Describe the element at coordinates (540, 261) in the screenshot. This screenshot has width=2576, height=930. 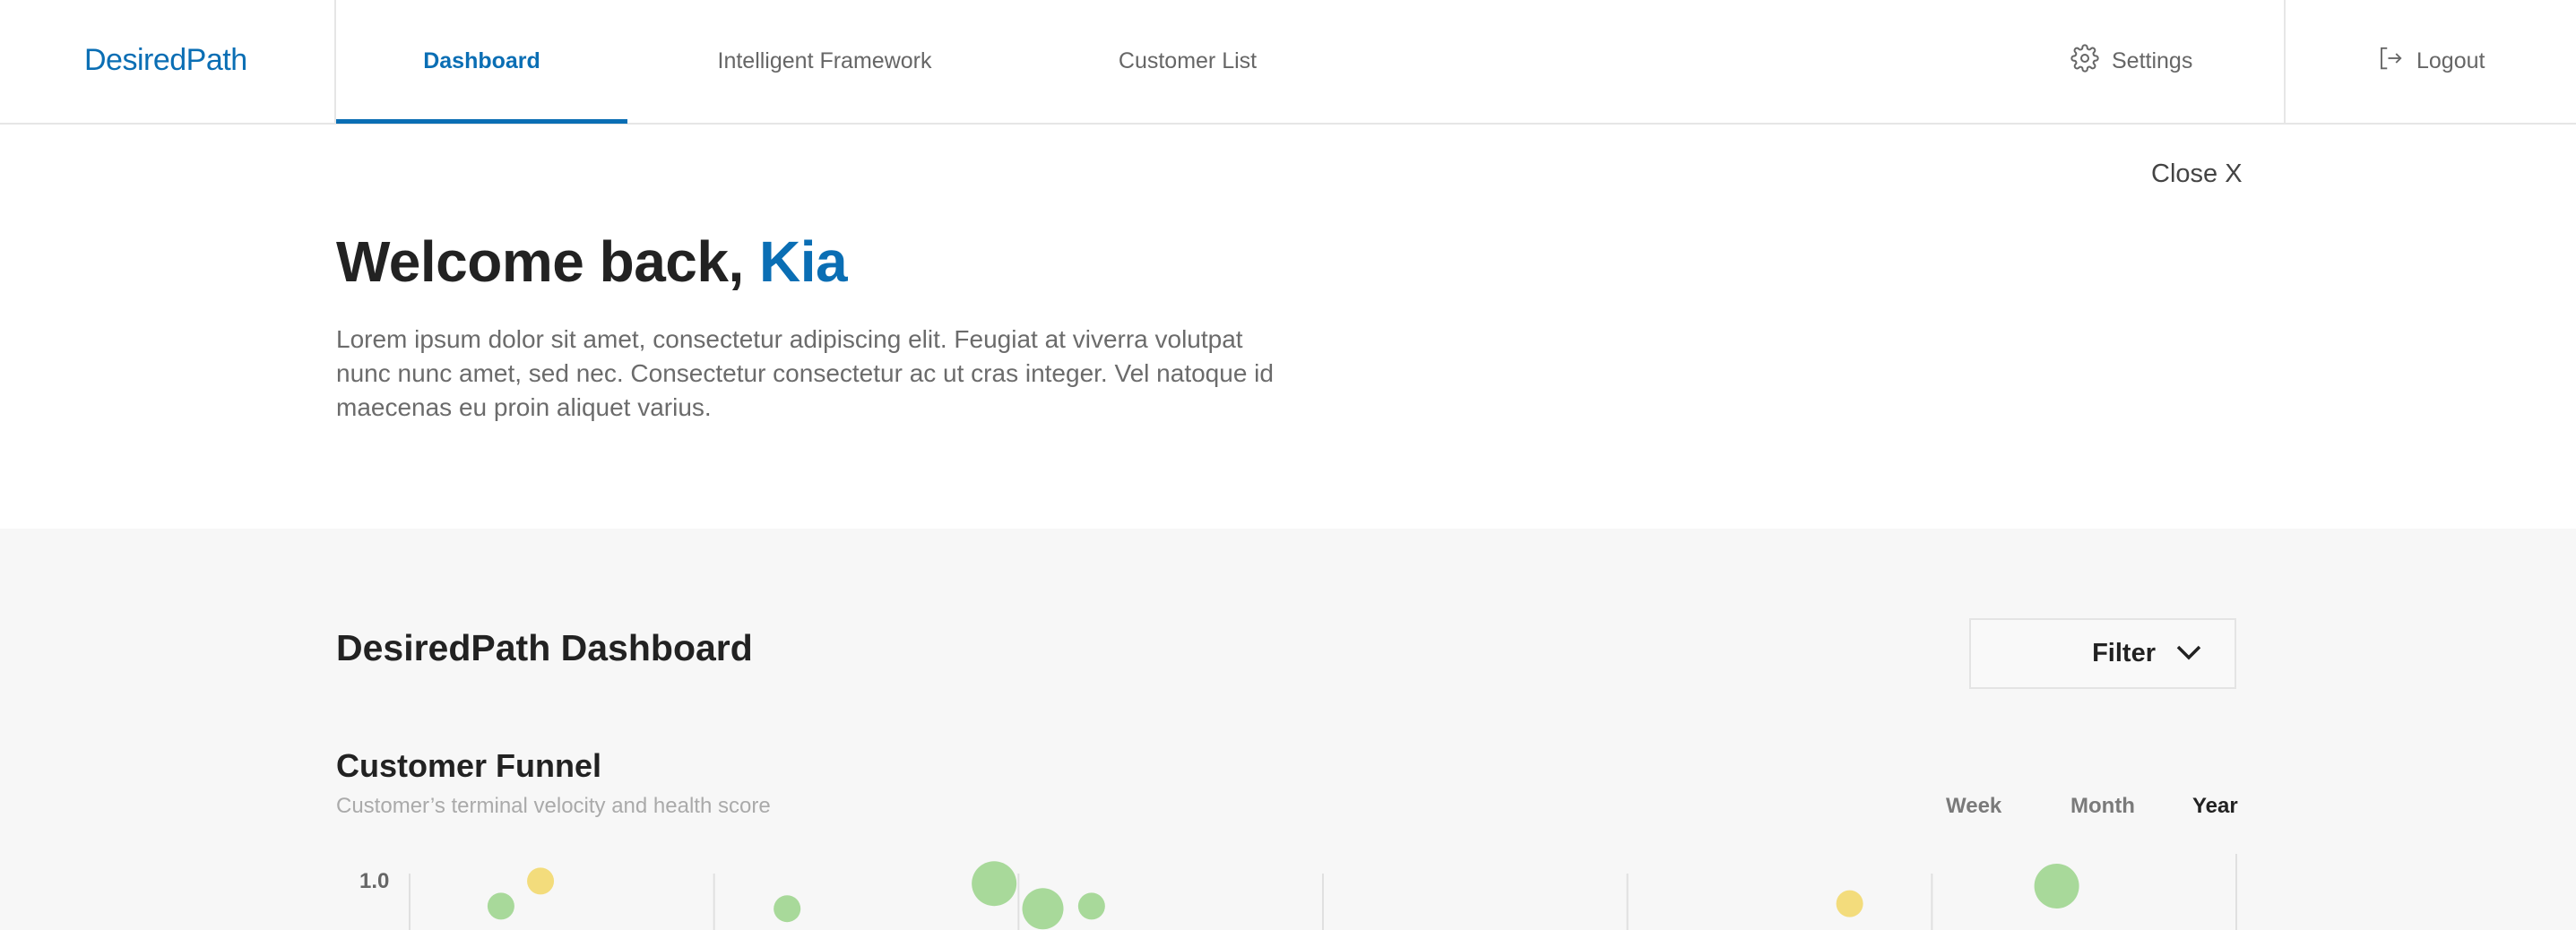
I see `welcome-greeting: Welcome back,` at that location.